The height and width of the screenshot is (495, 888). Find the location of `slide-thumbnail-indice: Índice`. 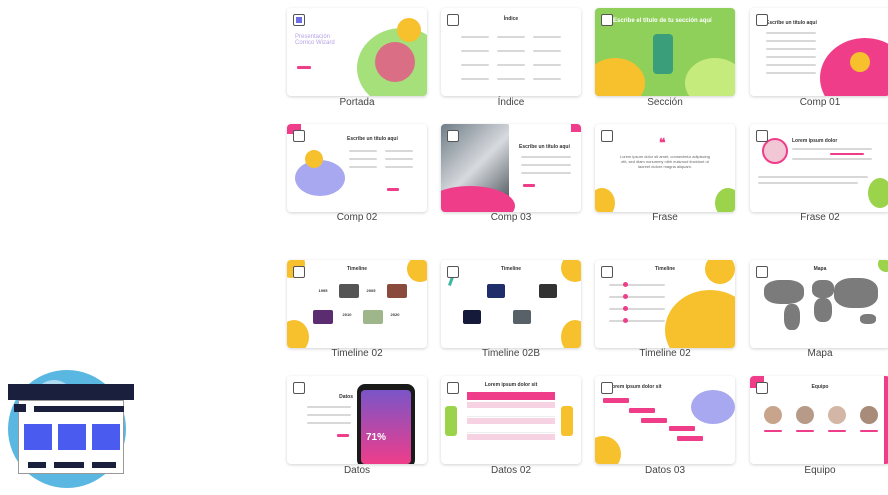

slide-thumbnail-indice: Índice is located at coordinates (511, 52).